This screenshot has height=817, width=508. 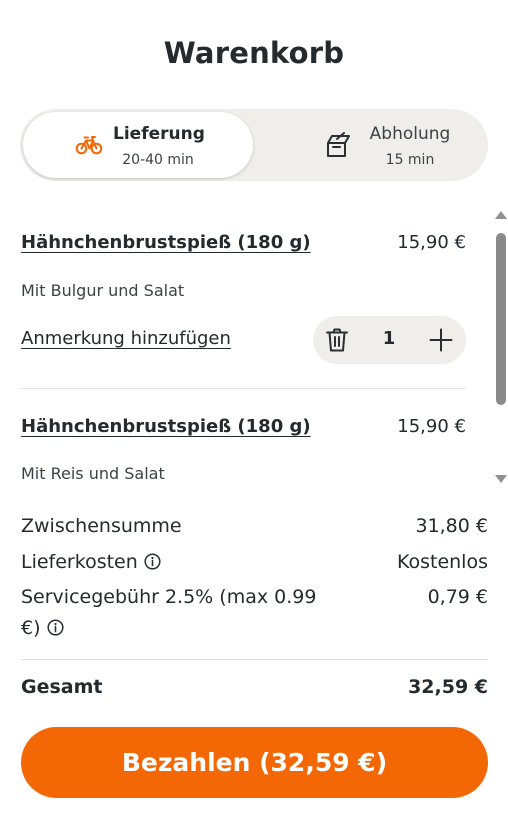 What do you see at coordinates (254, 145) in the screenshot?
I see `delivery-mode-toggle: Lieferung 20-40 min Abholung 15 min` at bounding box center [254, 145].